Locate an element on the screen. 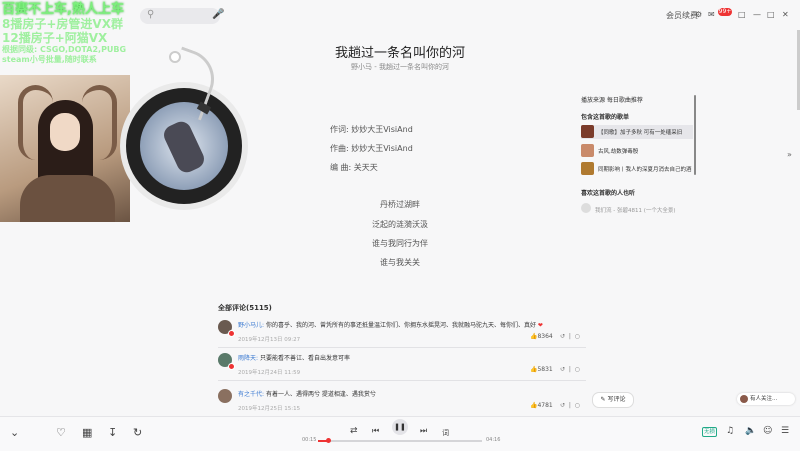 The height and width of the screenshot is (451, 800). quality-badge: 无损 is located at coordinates (710, 432).